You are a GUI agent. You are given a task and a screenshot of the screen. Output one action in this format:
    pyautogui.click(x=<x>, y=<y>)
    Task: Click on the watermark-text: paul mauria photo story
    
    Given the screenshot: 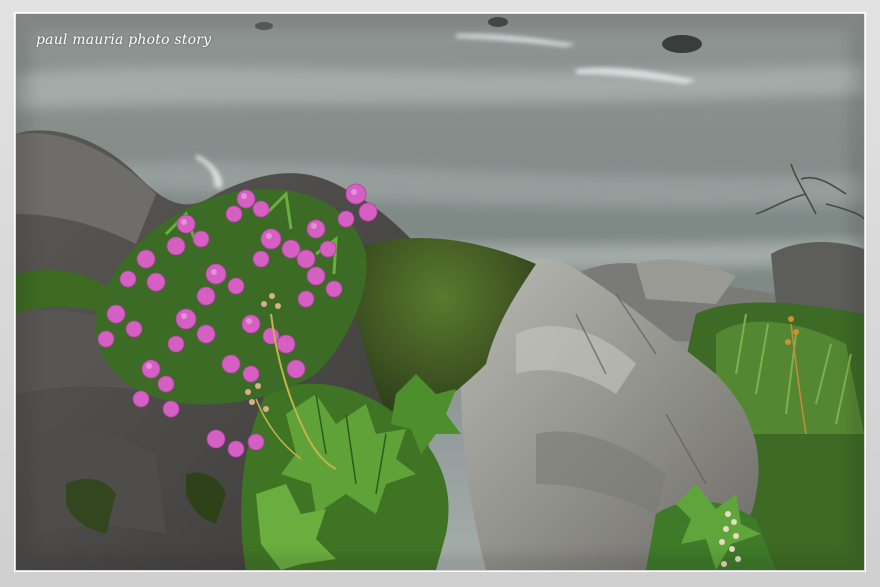 What is the action you would take?
    pyautogui.click(x=124, y=40)
    